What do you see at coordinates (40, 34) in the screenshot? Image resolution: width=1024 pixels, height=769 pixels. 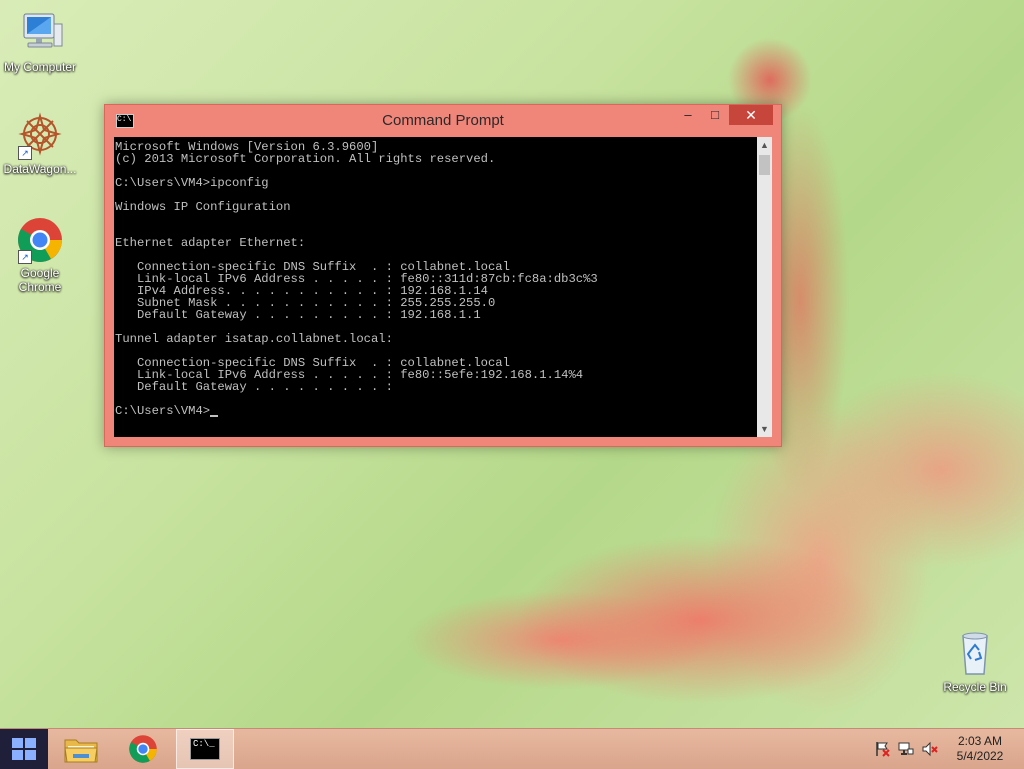 I see `computer-icon` at bounding box center [40, 34].